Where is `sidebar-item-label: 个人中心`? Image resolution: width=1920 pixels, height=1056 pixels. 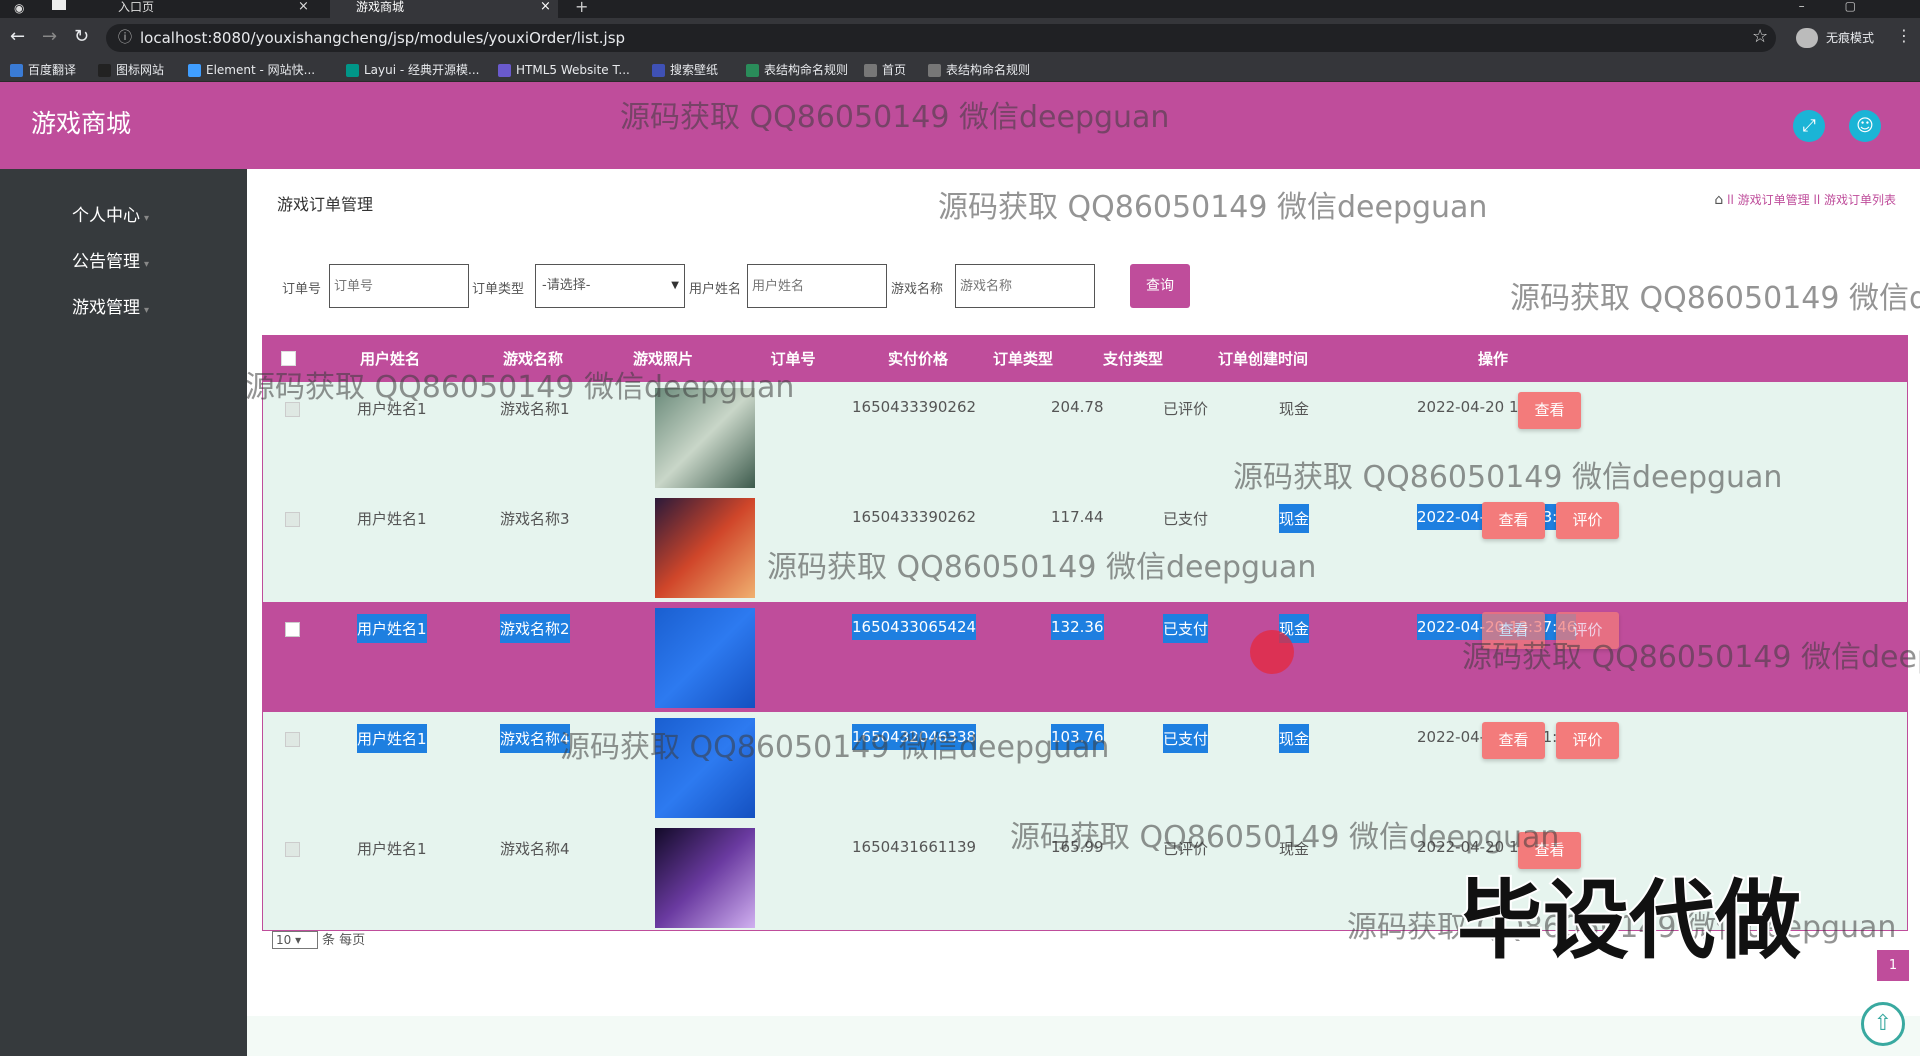 sidebar-item-label: 个人中心 is located at coordinates (106, 216).